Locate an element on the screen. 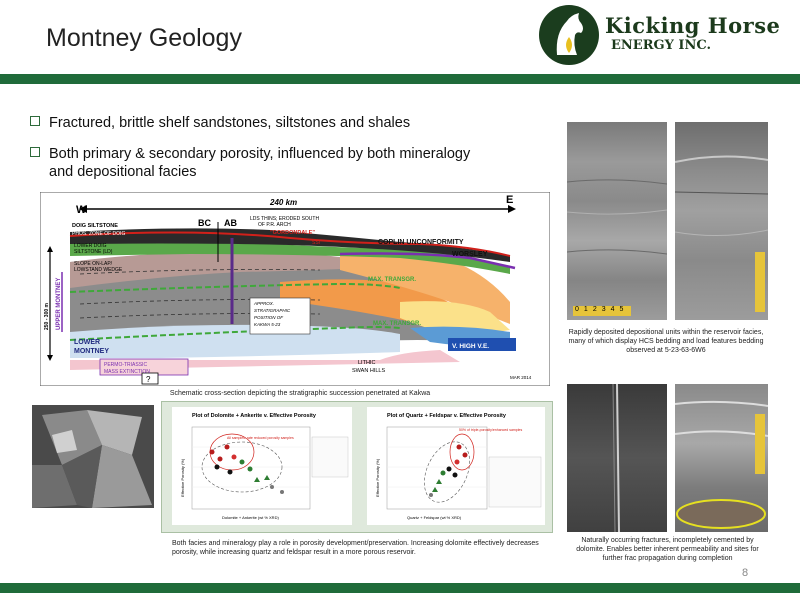 This screenshot has width=800, height=600. core-photo-top-right is located at coordinates (721, 221).